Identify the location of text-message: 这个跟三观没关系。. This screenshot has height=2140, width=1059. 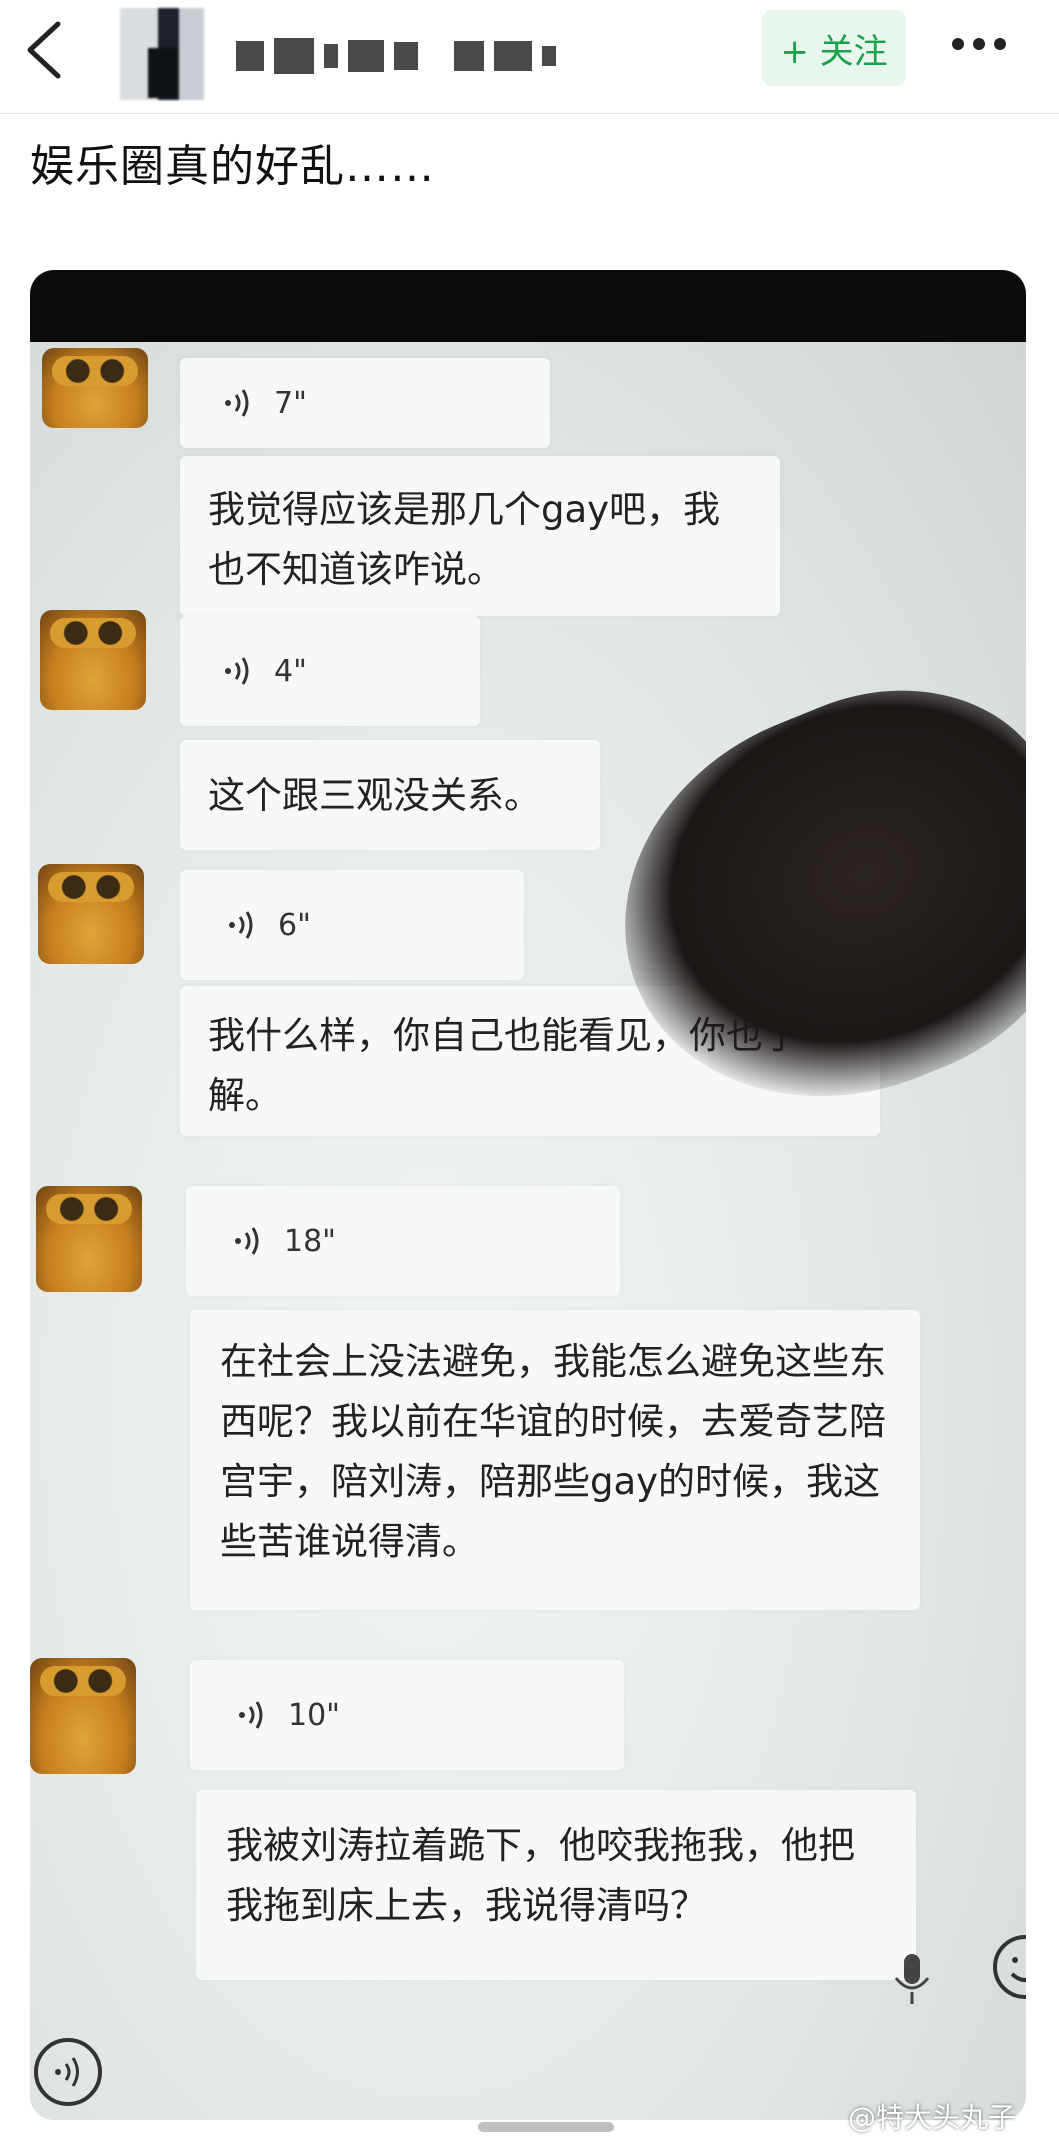
(390, 795).